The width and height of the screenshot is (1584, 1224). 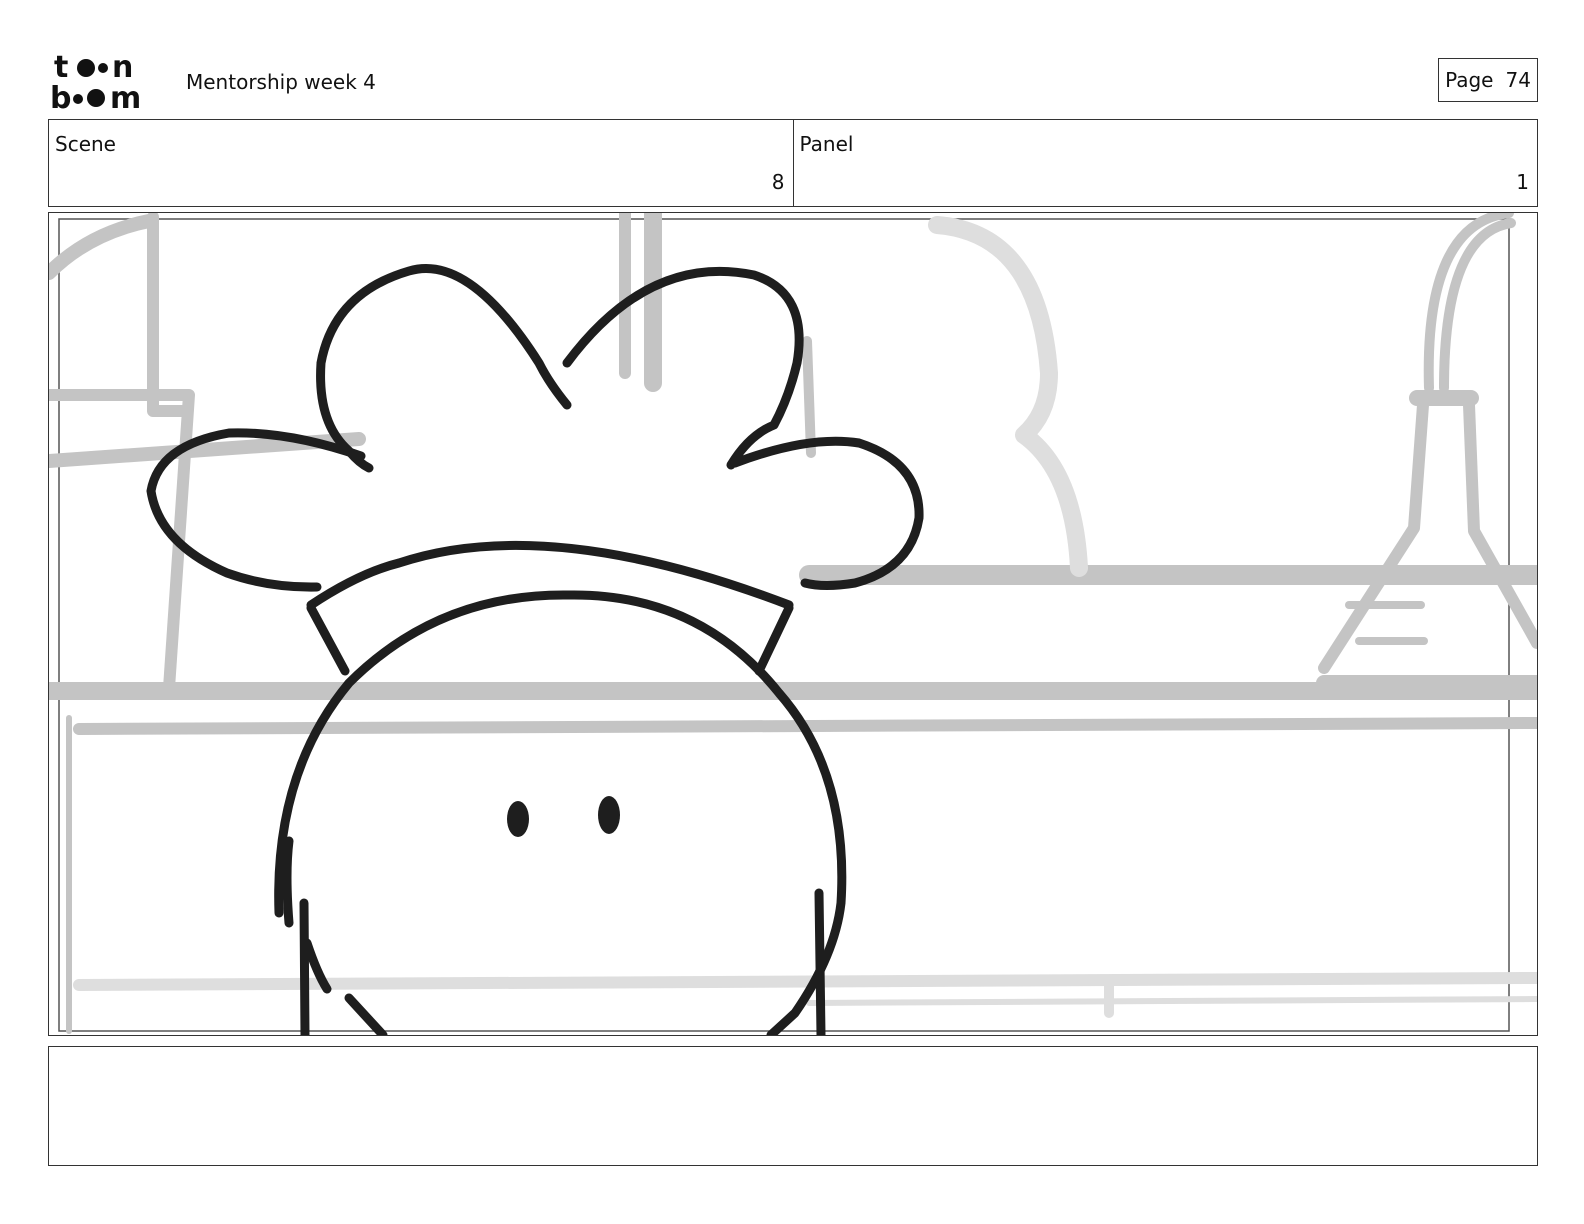 What do you see at coordinates (281, 82) in the screenshot?
I see `project-title: Mentorship week 4` at bounding box center [281, 82].